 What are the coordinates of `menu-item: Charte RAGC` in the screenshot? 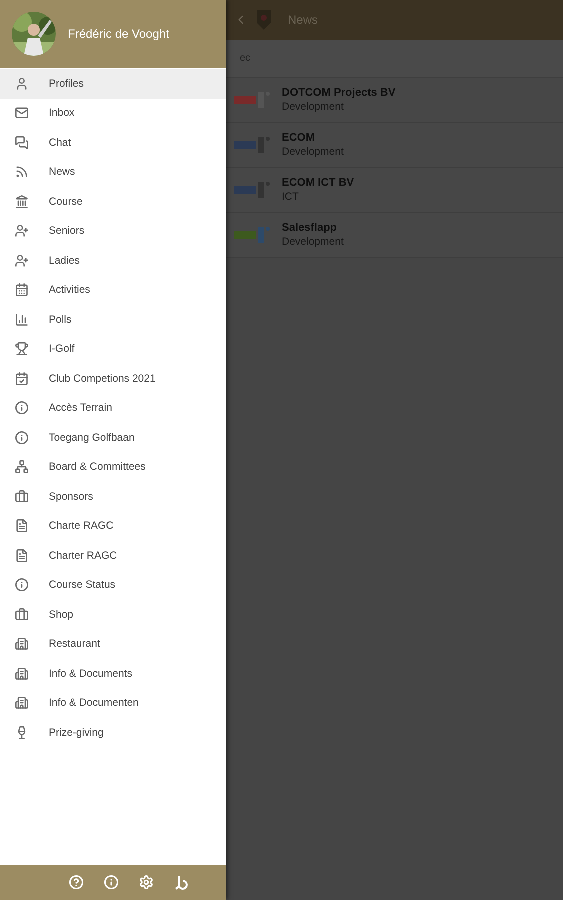 It's located at (113, 526).